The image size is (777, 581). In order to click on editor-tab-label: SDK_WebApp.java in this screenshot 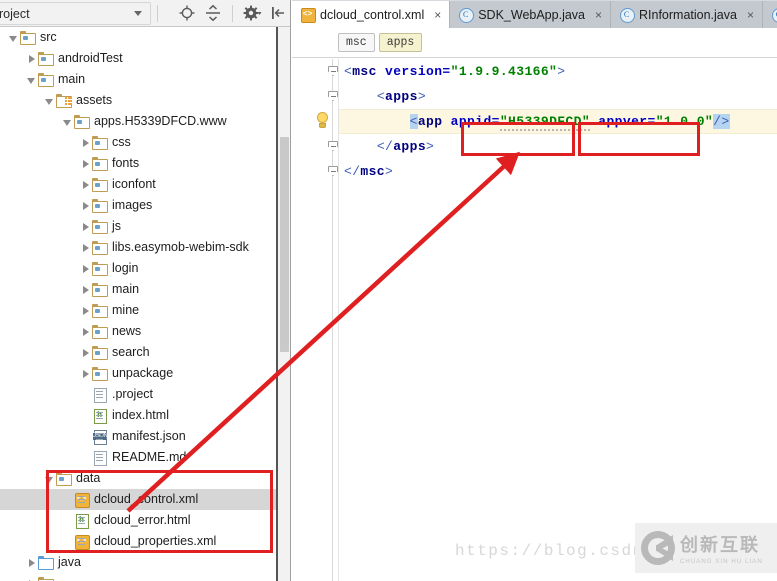, I will do `click(531, 14)`.